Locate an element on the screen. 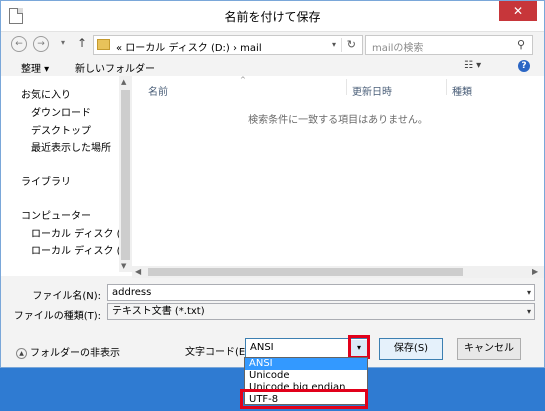 The width and height of the screenshot is (545, 411). sidebar-item-label: お気に入り is located at coordinates (46, 95).